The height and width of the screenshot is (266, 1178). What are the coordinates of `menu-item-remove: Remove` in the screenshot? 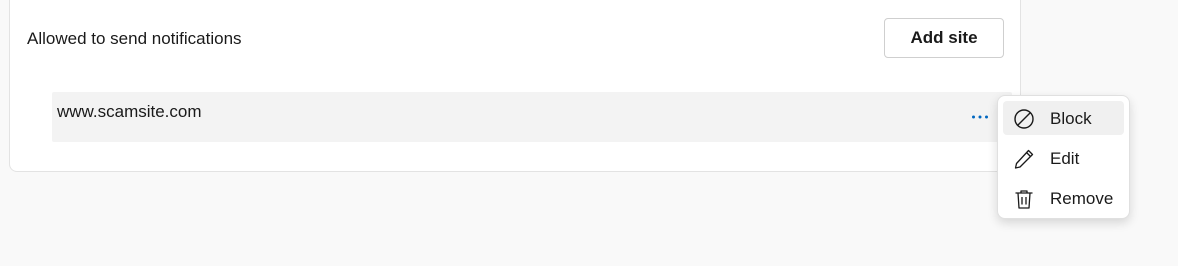 It's located at (1063, 198).